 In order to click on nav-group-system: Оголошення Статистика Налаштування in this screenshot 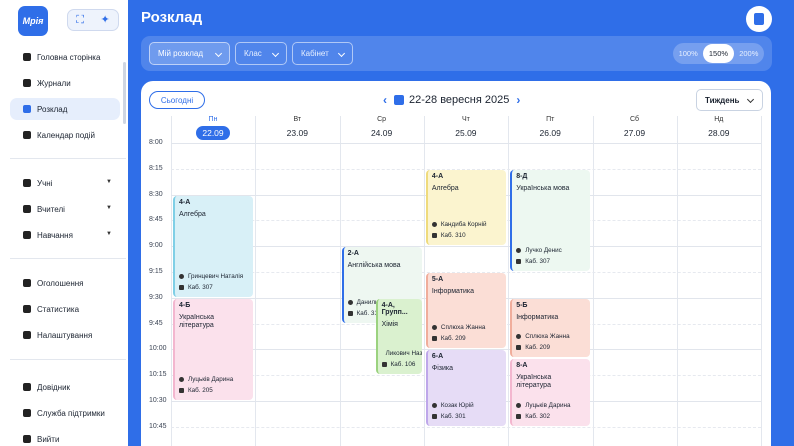, I will do `click(65, 311)`.